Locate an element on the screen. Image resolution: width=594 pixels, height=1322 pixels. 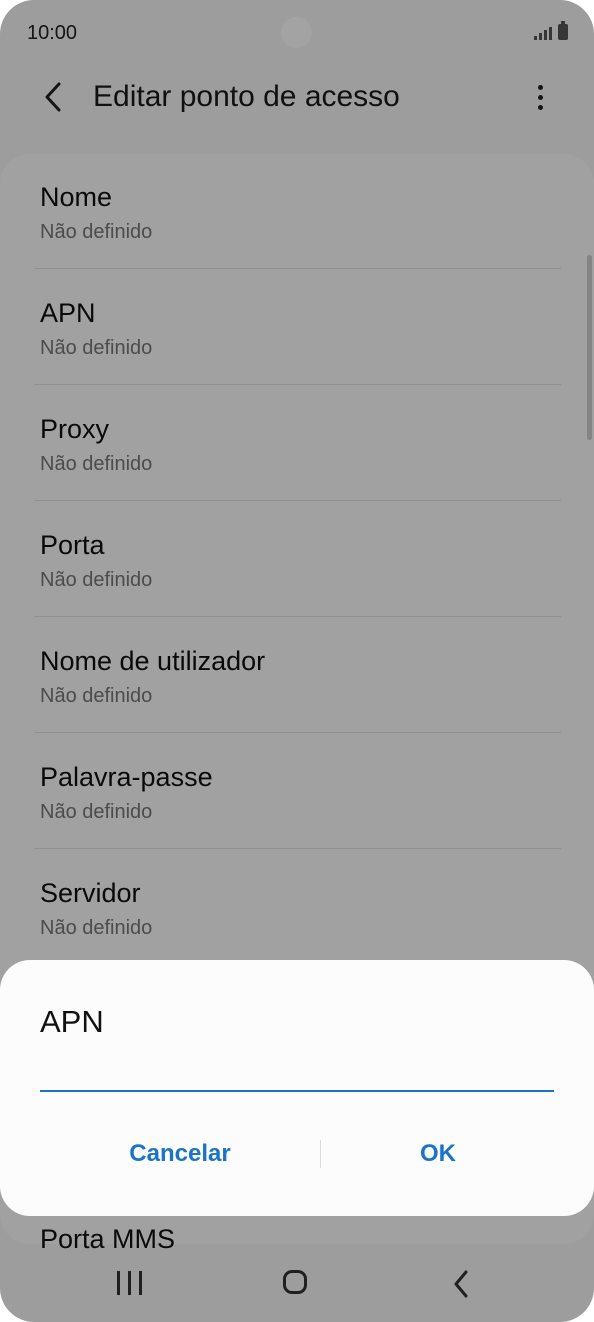
apn-input is located at coordinates (297, 1070).